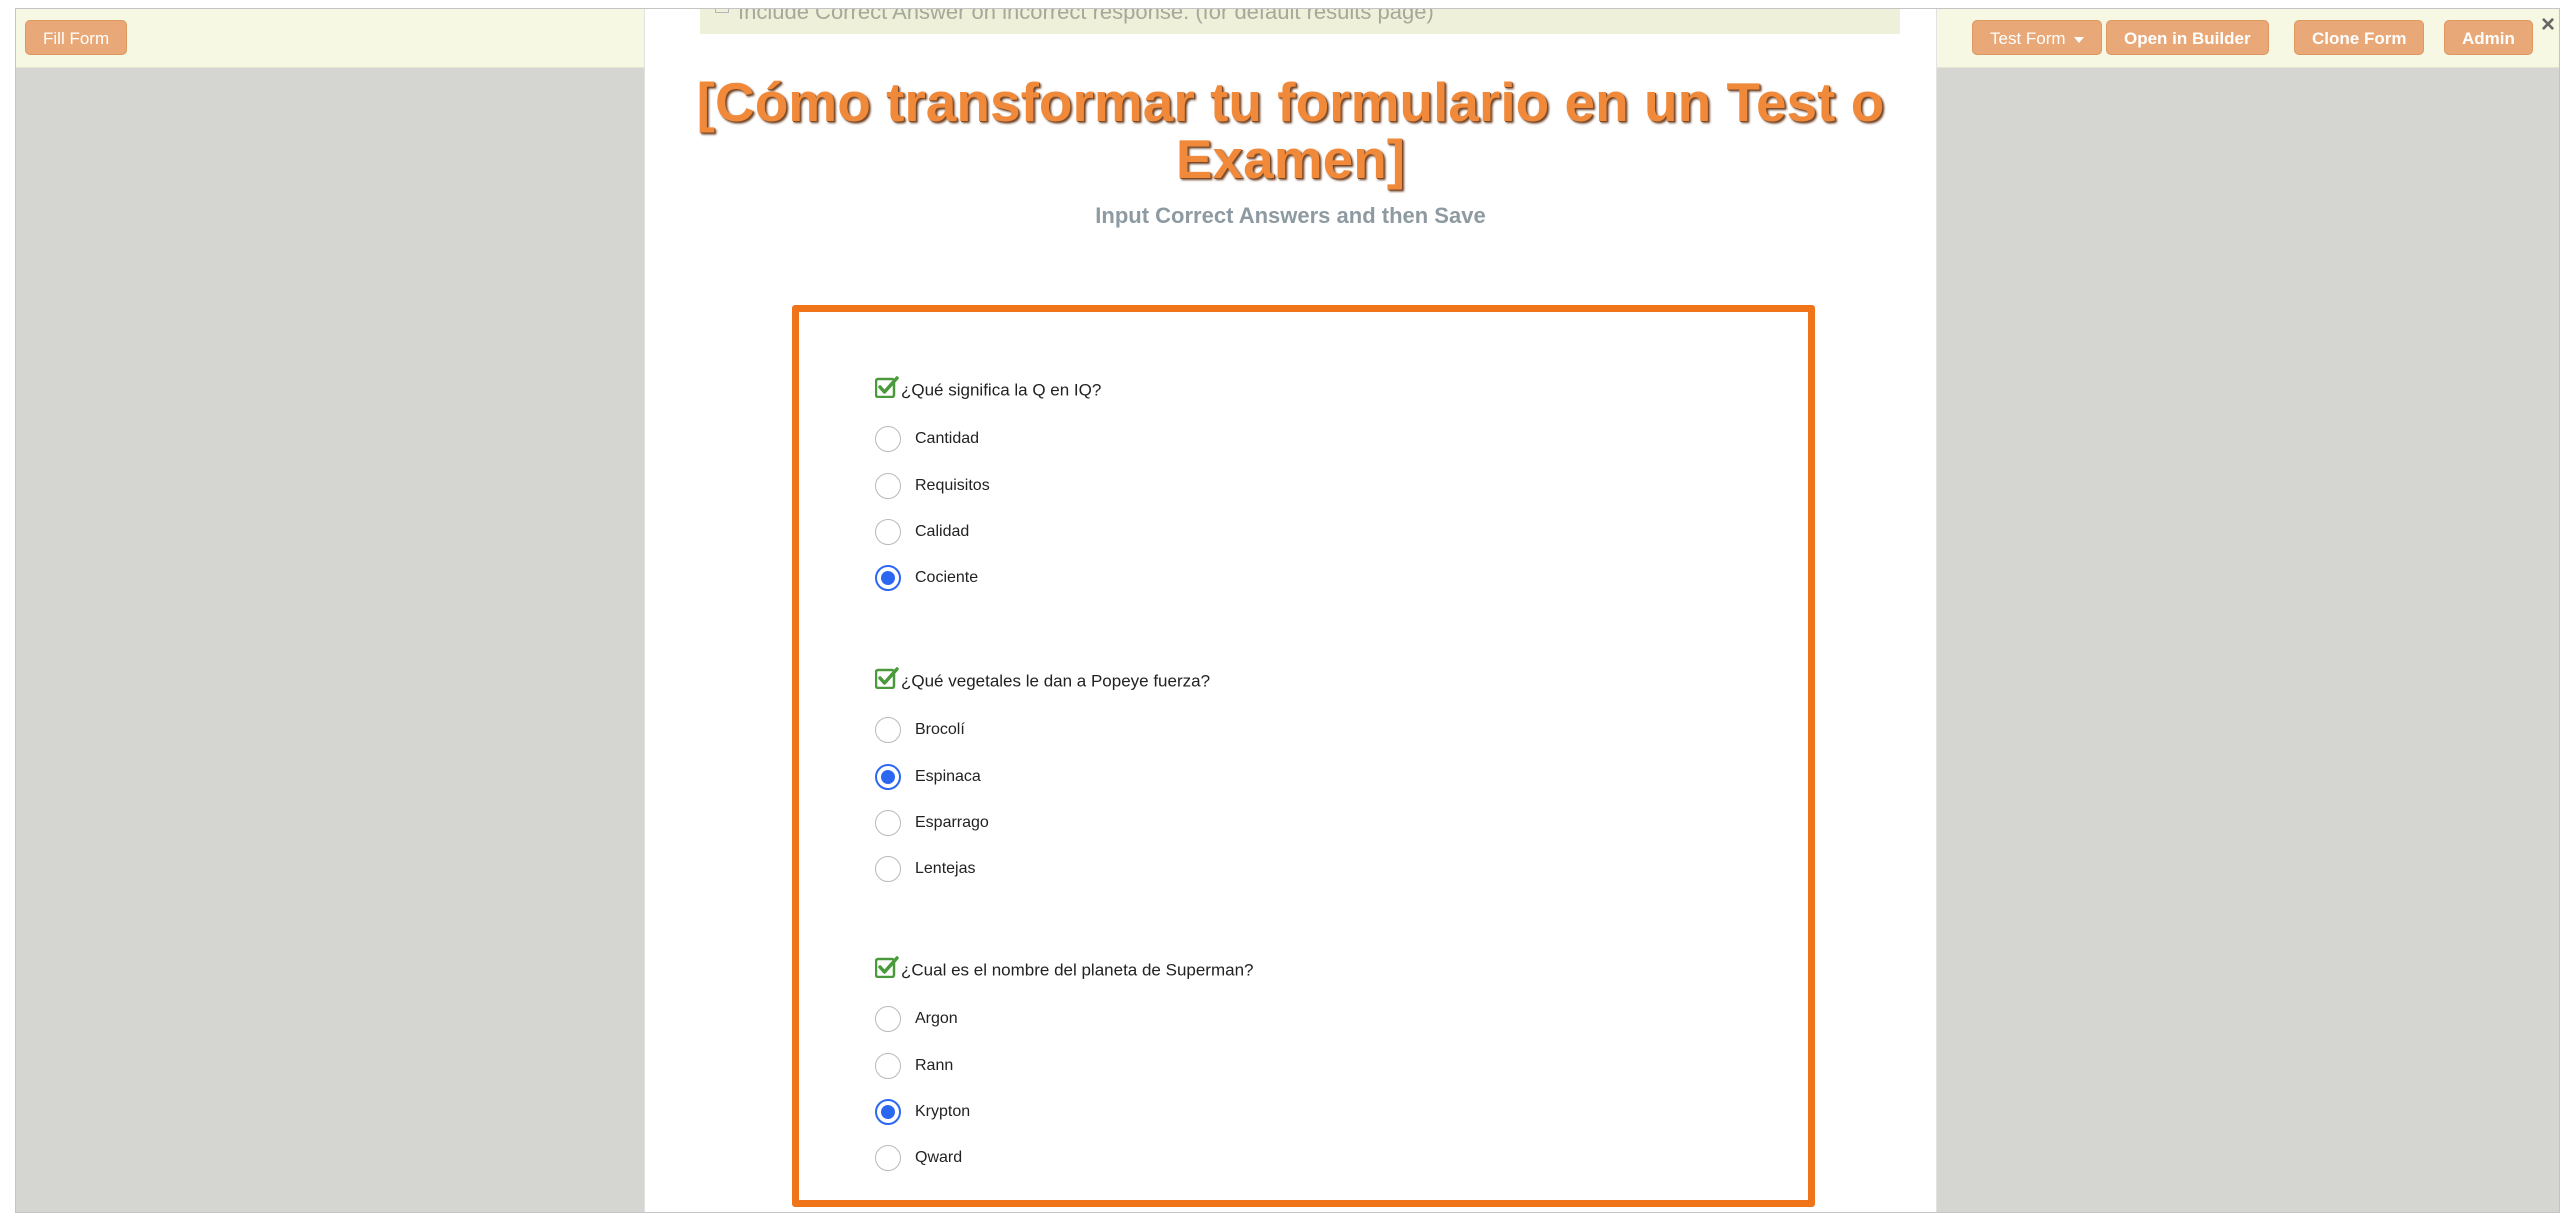  I want to click on admin-button: Admin, so click(2488, 37).